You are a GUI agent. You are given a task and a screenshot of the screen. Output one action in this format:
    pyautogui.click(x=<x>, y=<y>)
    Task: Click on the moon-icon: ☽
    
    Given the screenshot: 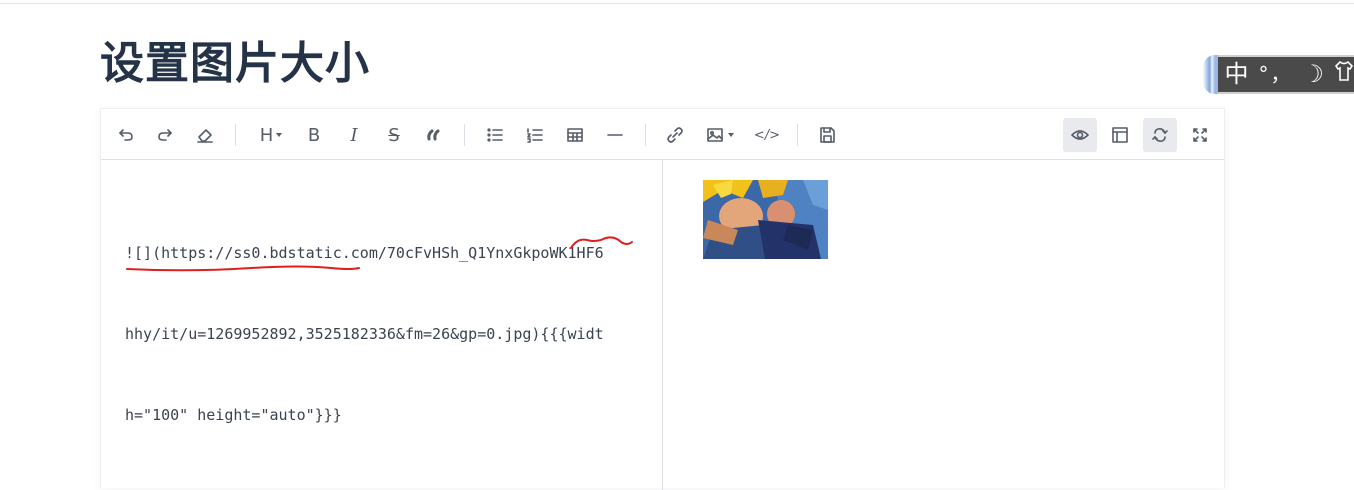 What is the action you would take?
    pyautogui.click(x=1313, y=74)
    